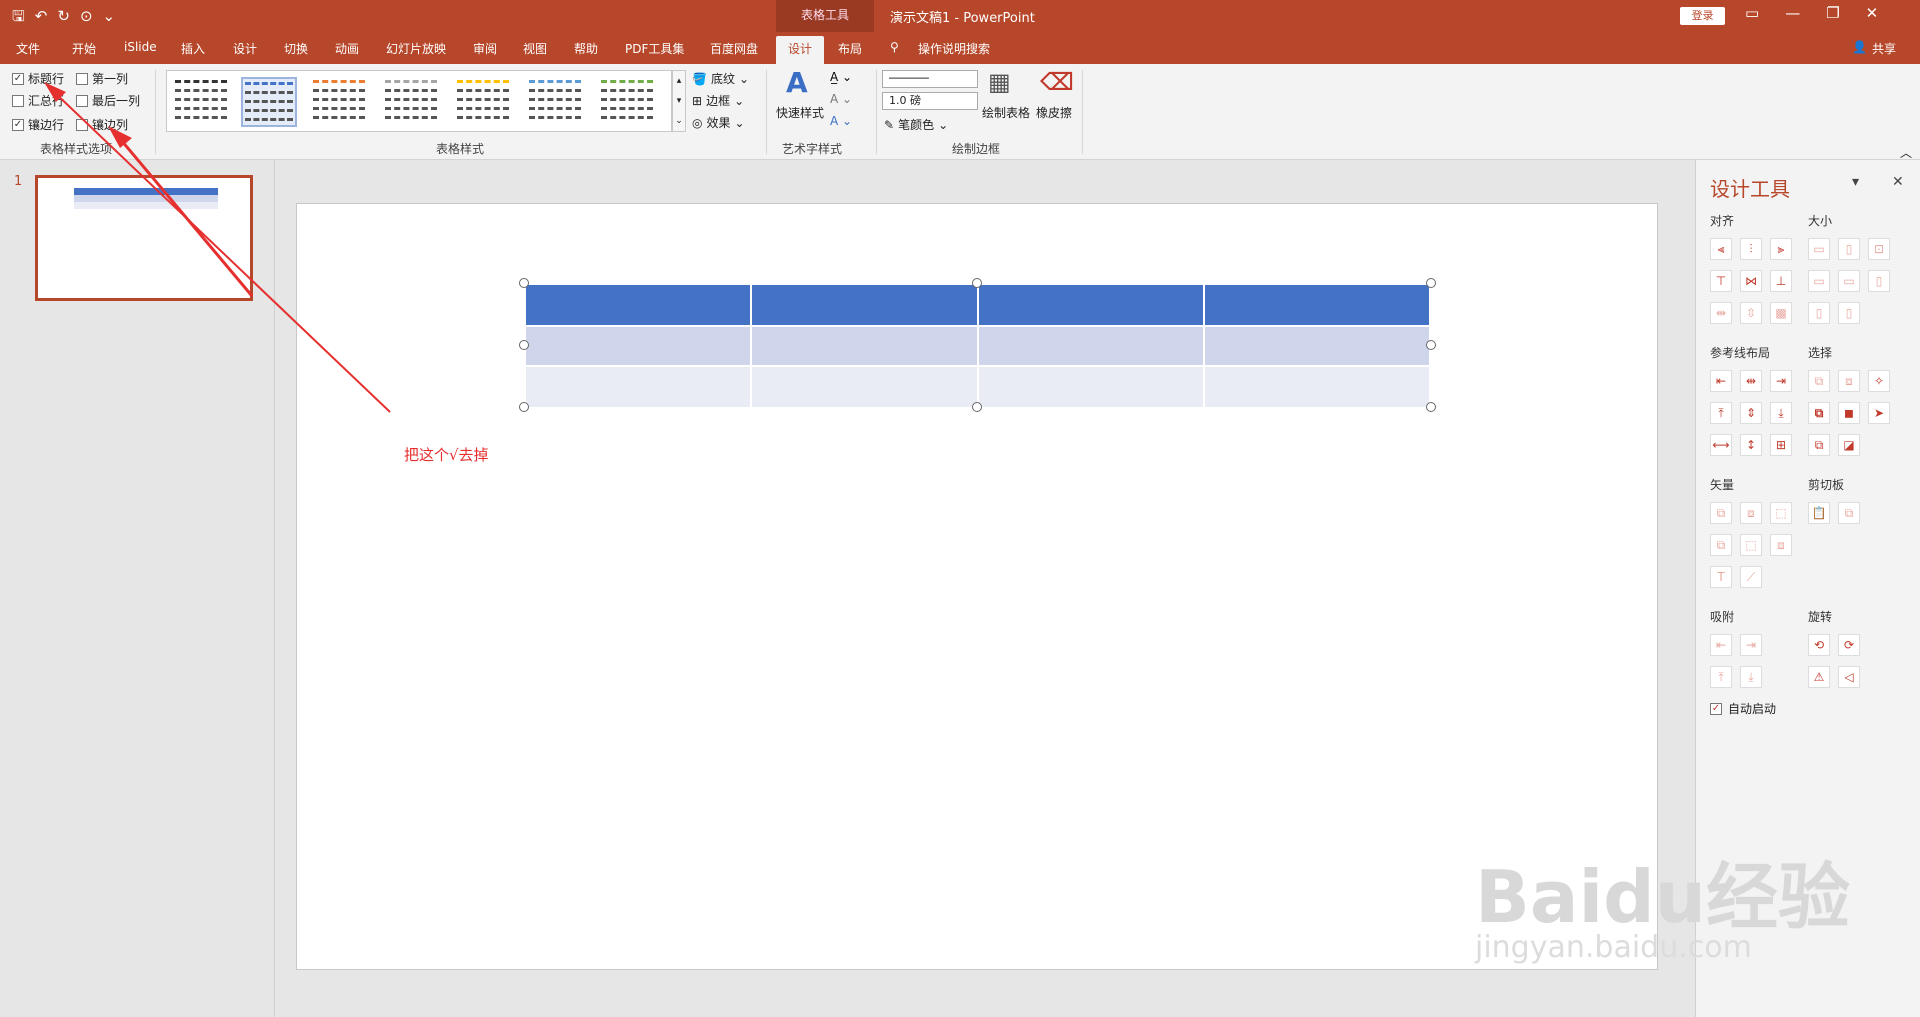  What do you see at coordinates (720, 78) in the screenshot?
I see `shading-button: 🪣 底纹 ⌄` at bounding box center [720, 78].